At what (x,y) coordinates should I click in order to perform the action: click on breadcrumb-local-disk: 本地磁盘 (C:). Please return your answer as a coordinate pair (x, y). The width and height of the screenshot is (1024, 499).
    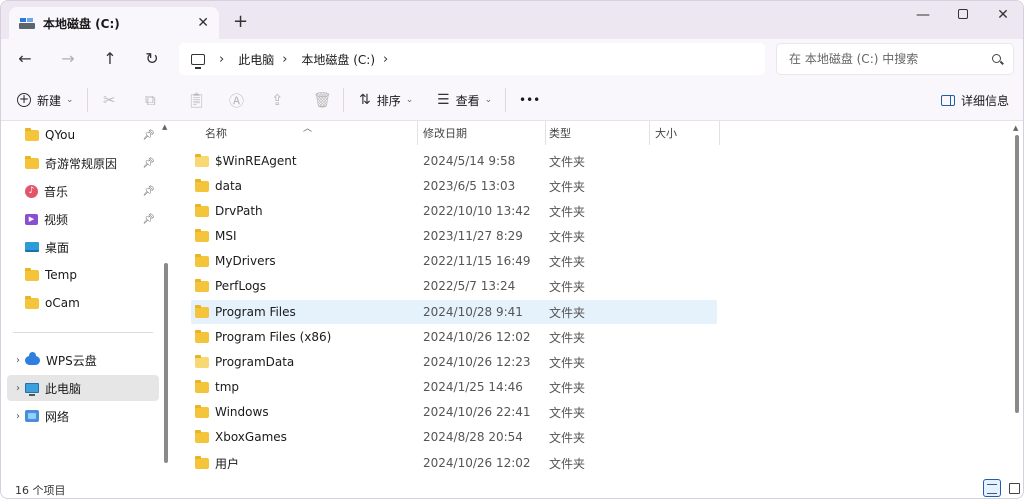
    Looking at the image, I should click on (338, 59).